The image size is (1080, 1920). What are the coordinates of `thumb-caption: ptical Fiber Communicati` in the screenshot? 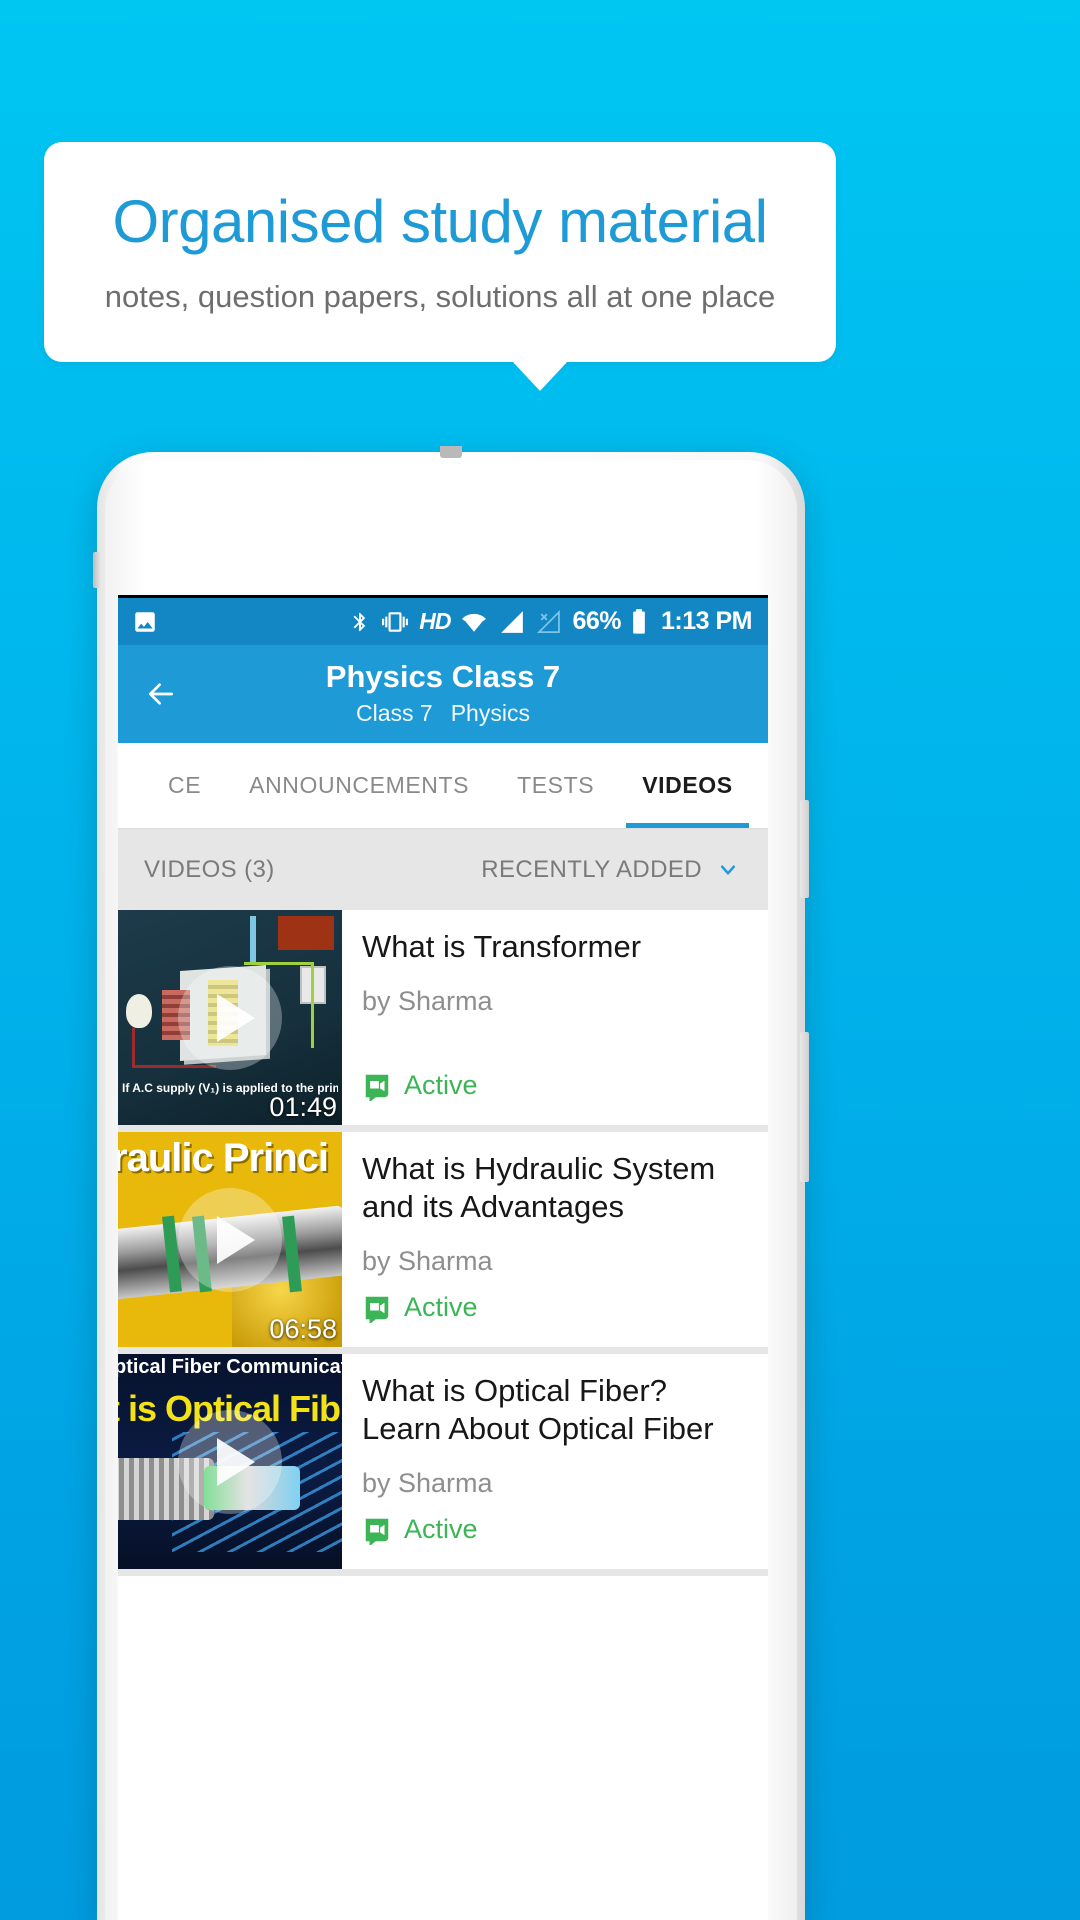 It's located at (230, 1367).